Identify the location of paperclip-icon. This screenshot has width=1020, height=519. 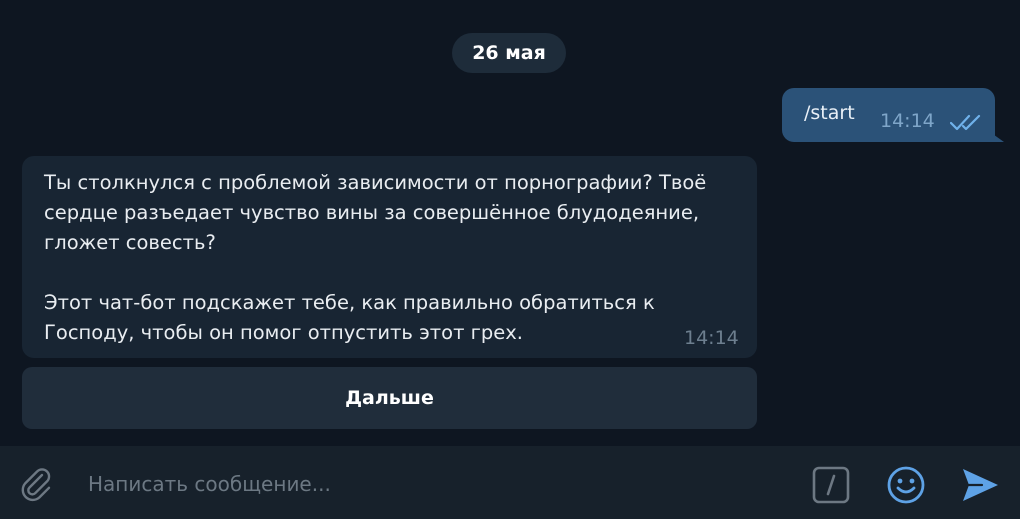
(36, 484).